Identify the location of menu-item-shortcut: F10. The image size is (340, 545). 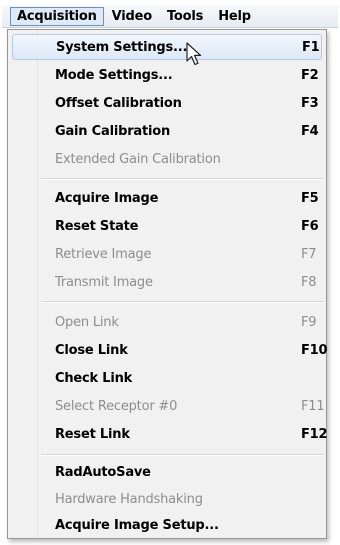
(314, 350).